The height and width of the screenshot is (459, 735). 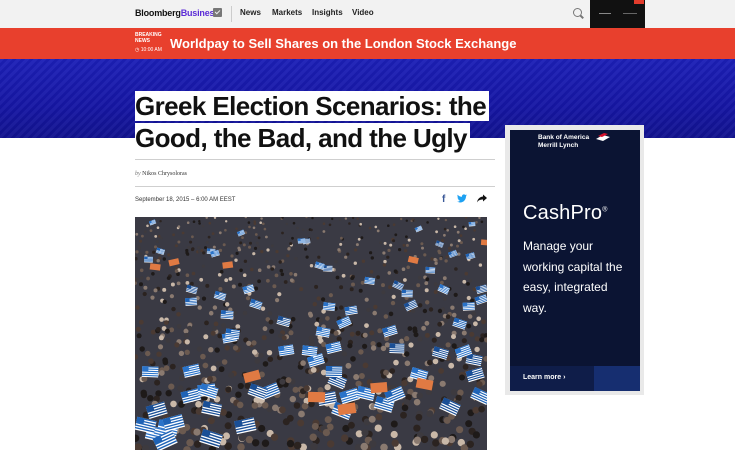 I want to click on share-arrow-icon, so click(x=482, y=199).